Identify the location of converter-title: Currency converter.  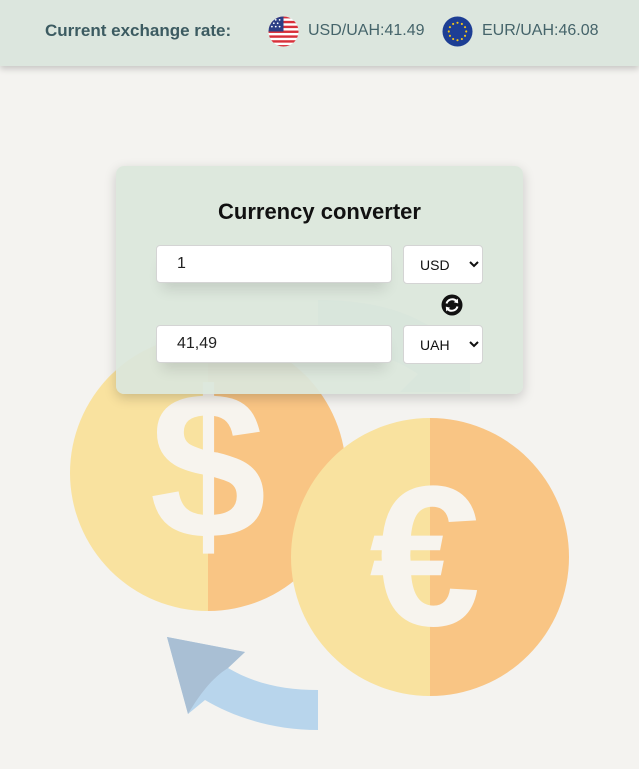
(319, 211).